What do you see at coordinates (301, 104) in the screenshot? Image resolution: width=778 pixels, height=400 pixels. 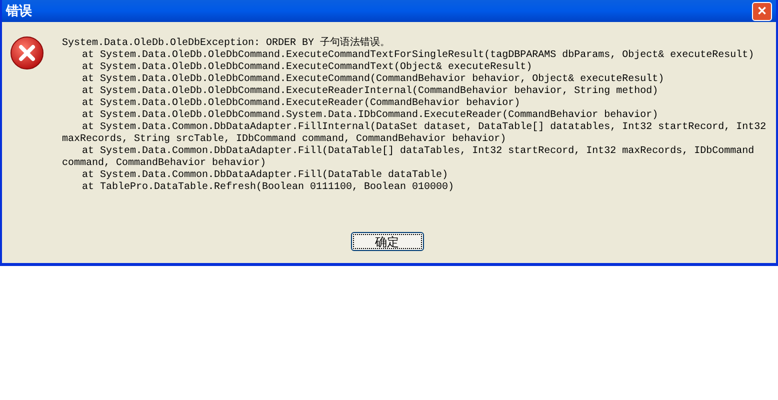 I see `error-message-line: at System.Data.OleDb.OleDbCommand.ExecuteReader(CommandBehavior behavior)` at bounding box center [301, 104].